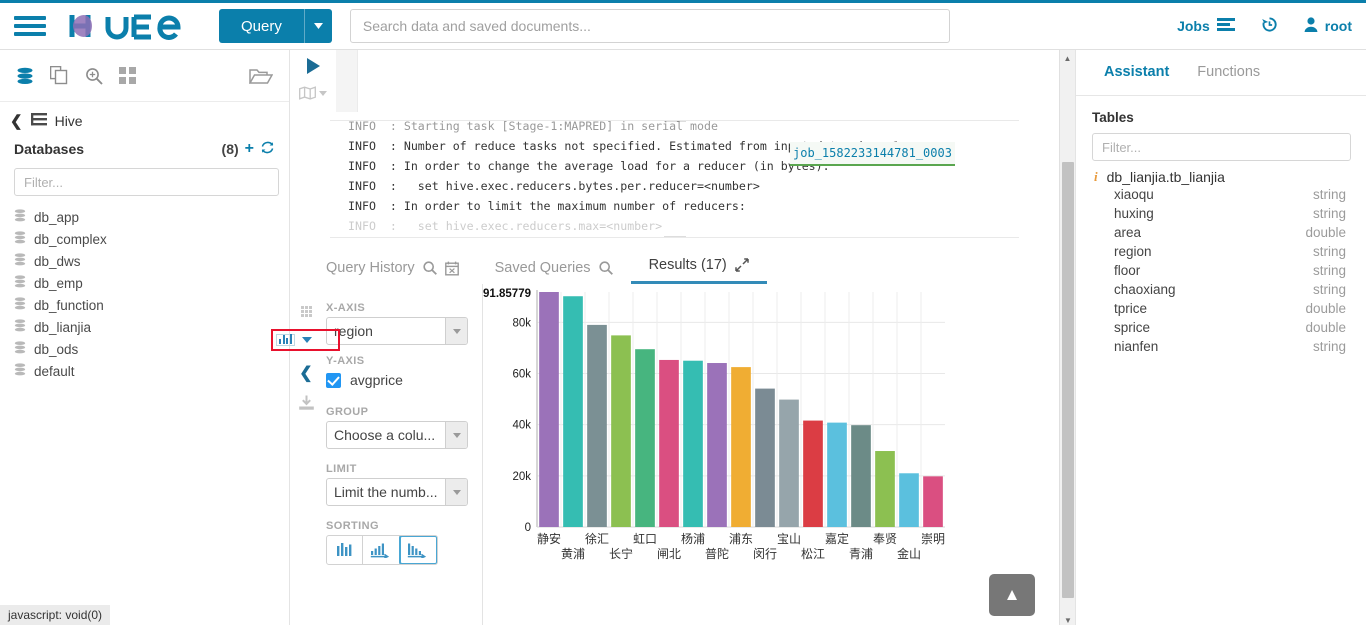 The width and height of the screenshot is (1366, 625). I want to click on column-type: string, so click(1329, 270).